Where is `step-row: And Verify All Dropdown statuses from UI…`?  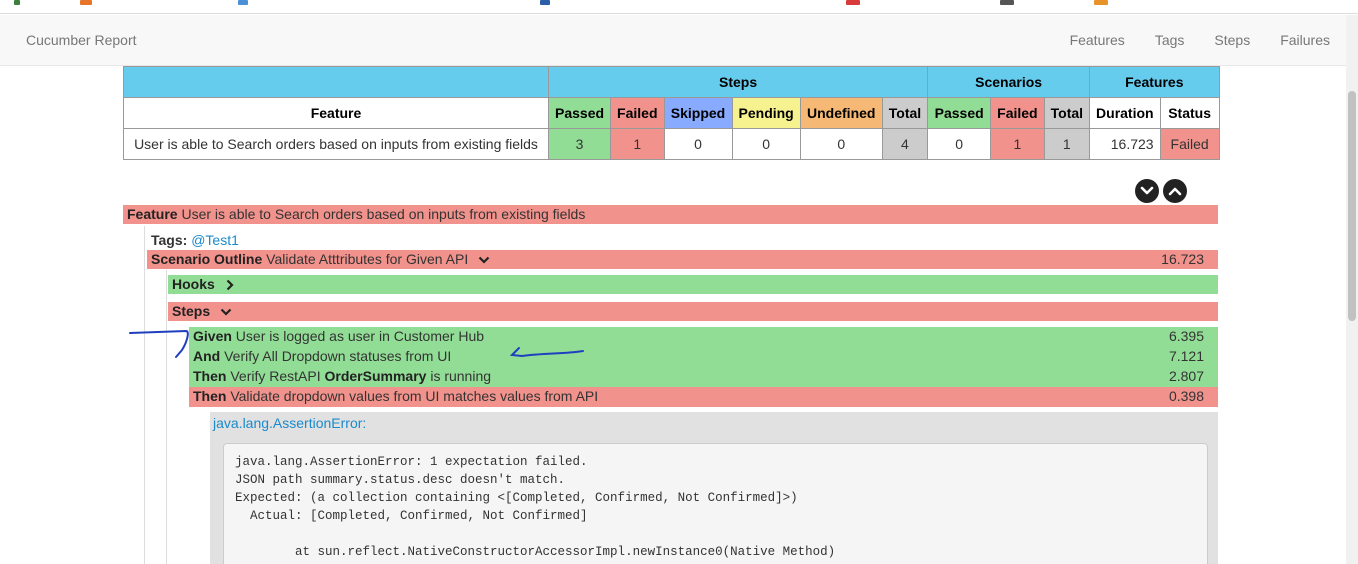 step-row: And Verify All Dropdown statuses from UI… is located at coordinates (703, 357).